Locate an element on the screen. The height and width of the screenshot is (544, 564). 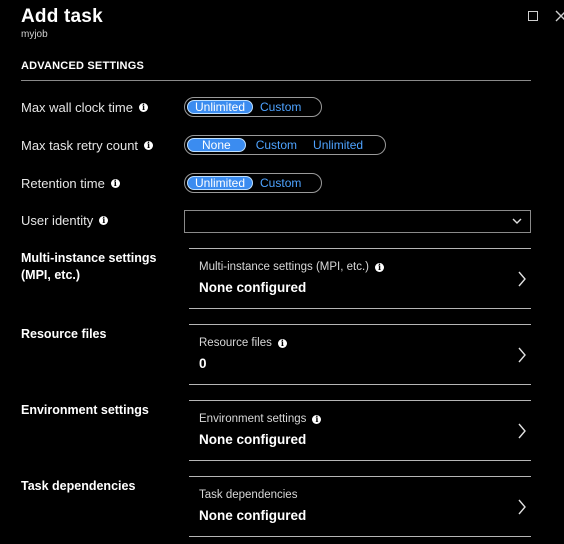
dependencies-group-label: Task dependencies is located at coordinates (78, 486).